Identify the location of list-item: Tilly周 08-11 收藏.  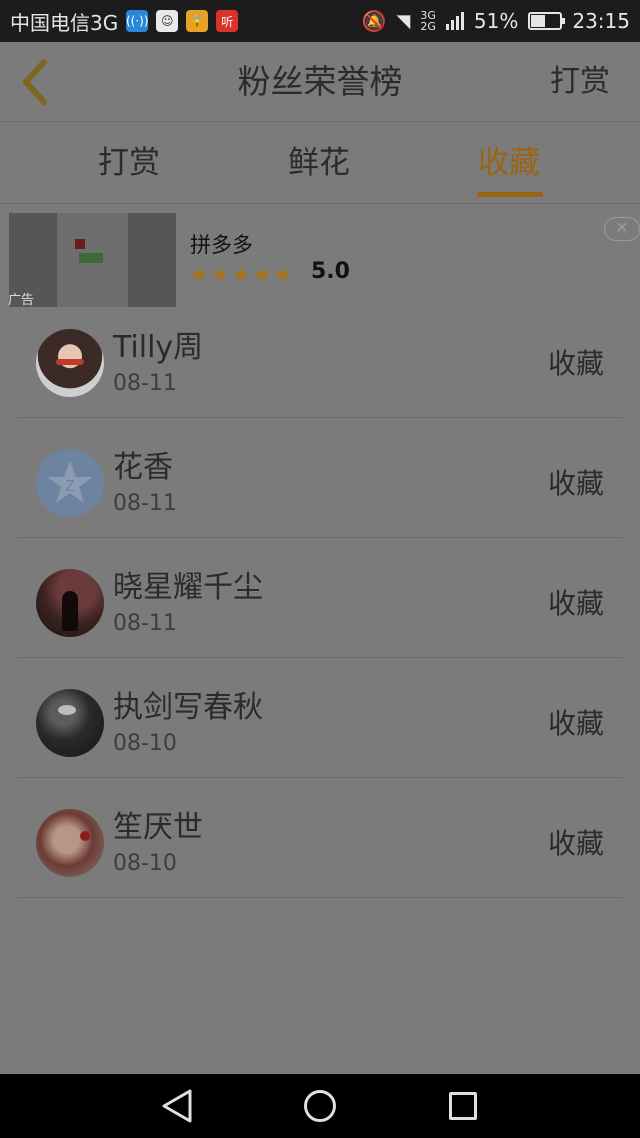
(320, 358).